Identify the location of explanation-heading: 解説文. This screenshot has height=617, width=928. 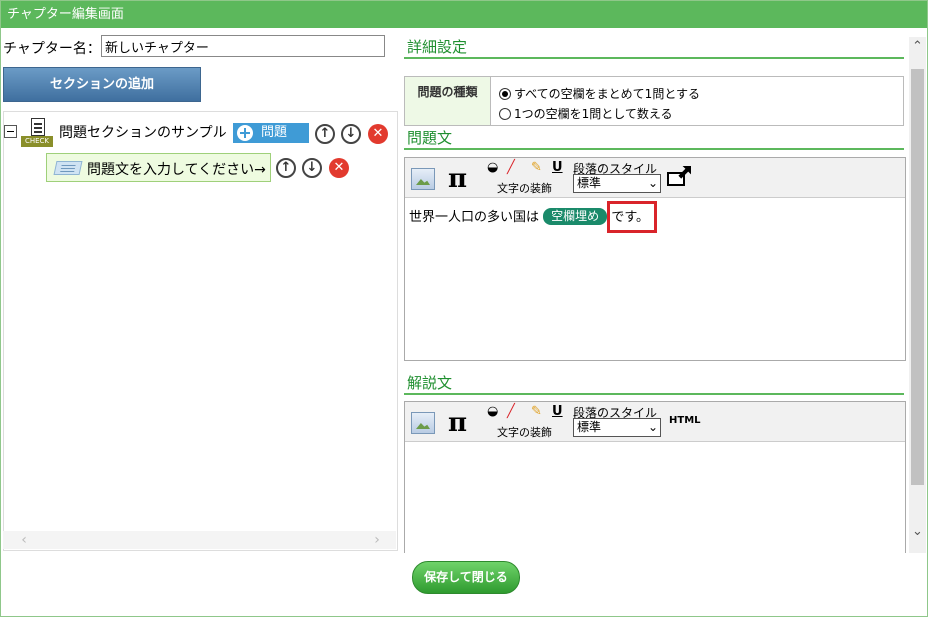
(654, 383).